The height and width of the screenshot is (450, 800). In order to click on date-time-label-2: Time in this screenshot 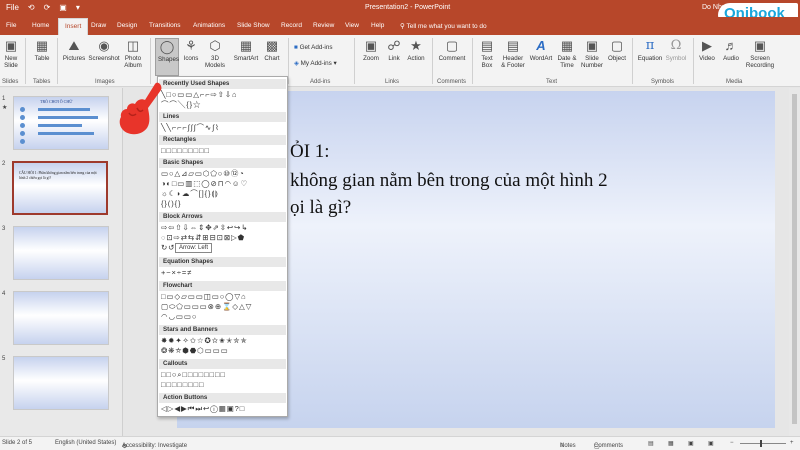, I will do `click(567, 65)`.